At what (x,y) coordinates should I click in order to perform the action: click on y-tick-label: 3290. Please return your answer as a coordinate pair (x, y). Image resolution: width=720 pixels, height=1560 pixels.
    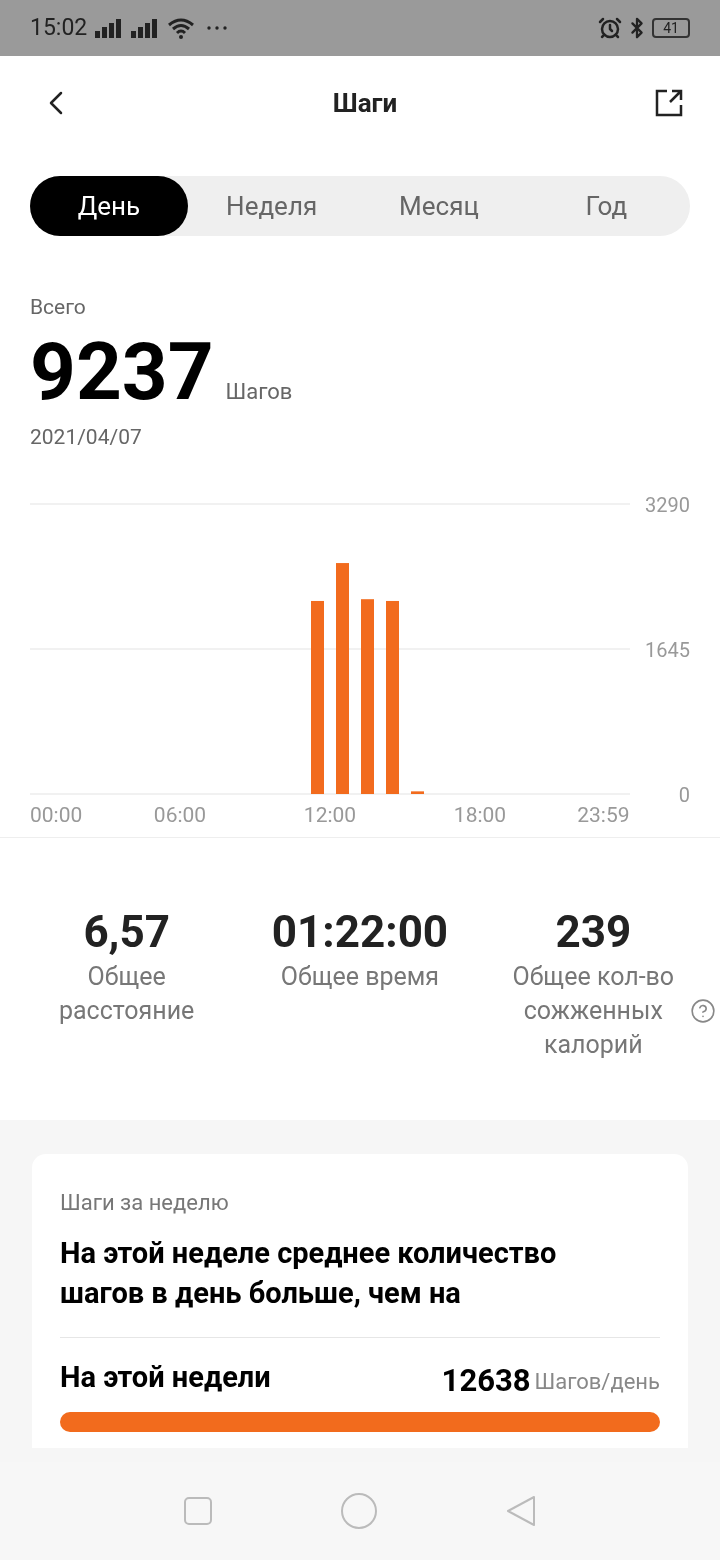
    Looking at the image, I should click on (667, 505).